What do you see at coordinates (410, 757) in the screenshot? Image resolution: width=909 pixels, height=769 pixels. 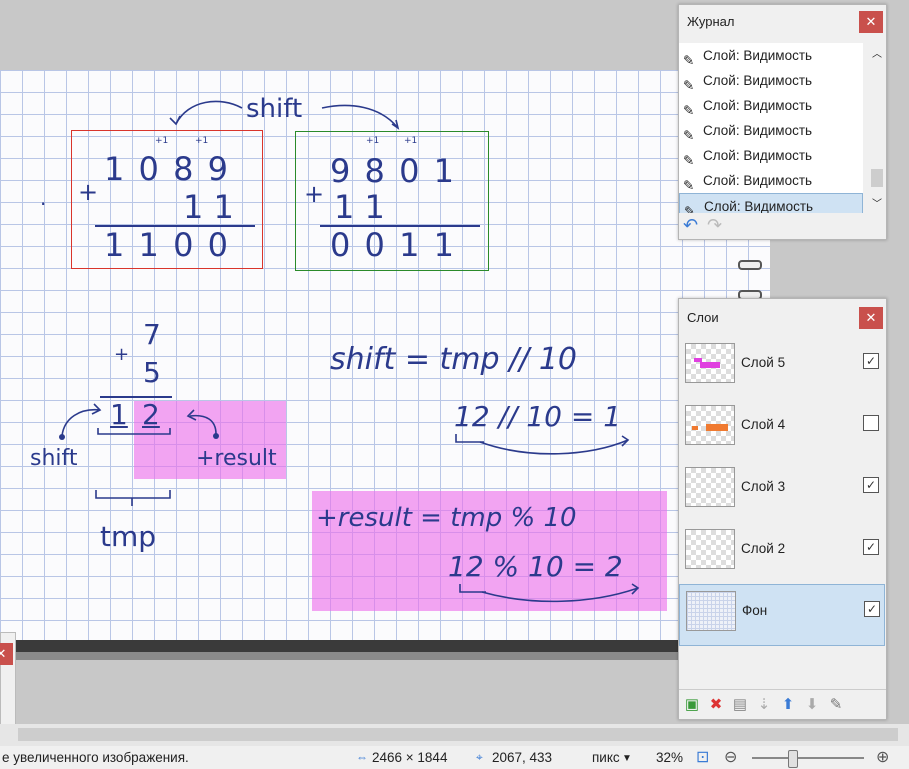 I see `image-size: 2466 × 1844` at bounding box center [410, 757].